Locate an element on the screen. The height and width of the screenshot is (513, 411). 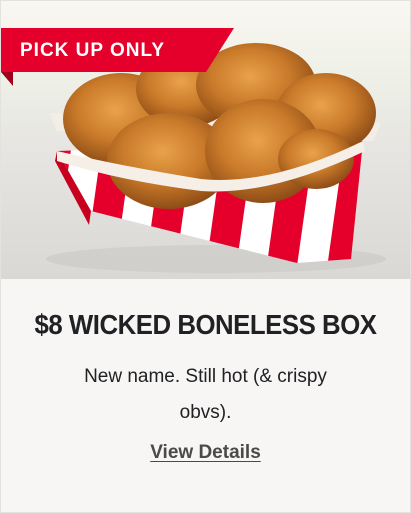
badge-fold is located at coordinates (7, 79).